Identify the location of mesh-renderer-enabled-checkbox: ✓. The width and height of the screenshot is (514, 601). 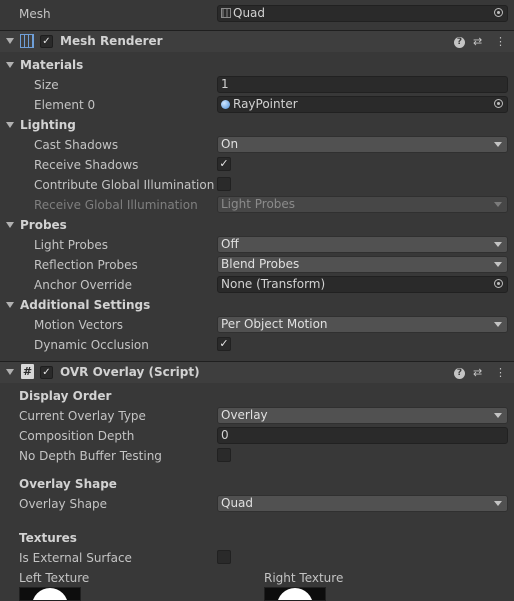
(46, 41).